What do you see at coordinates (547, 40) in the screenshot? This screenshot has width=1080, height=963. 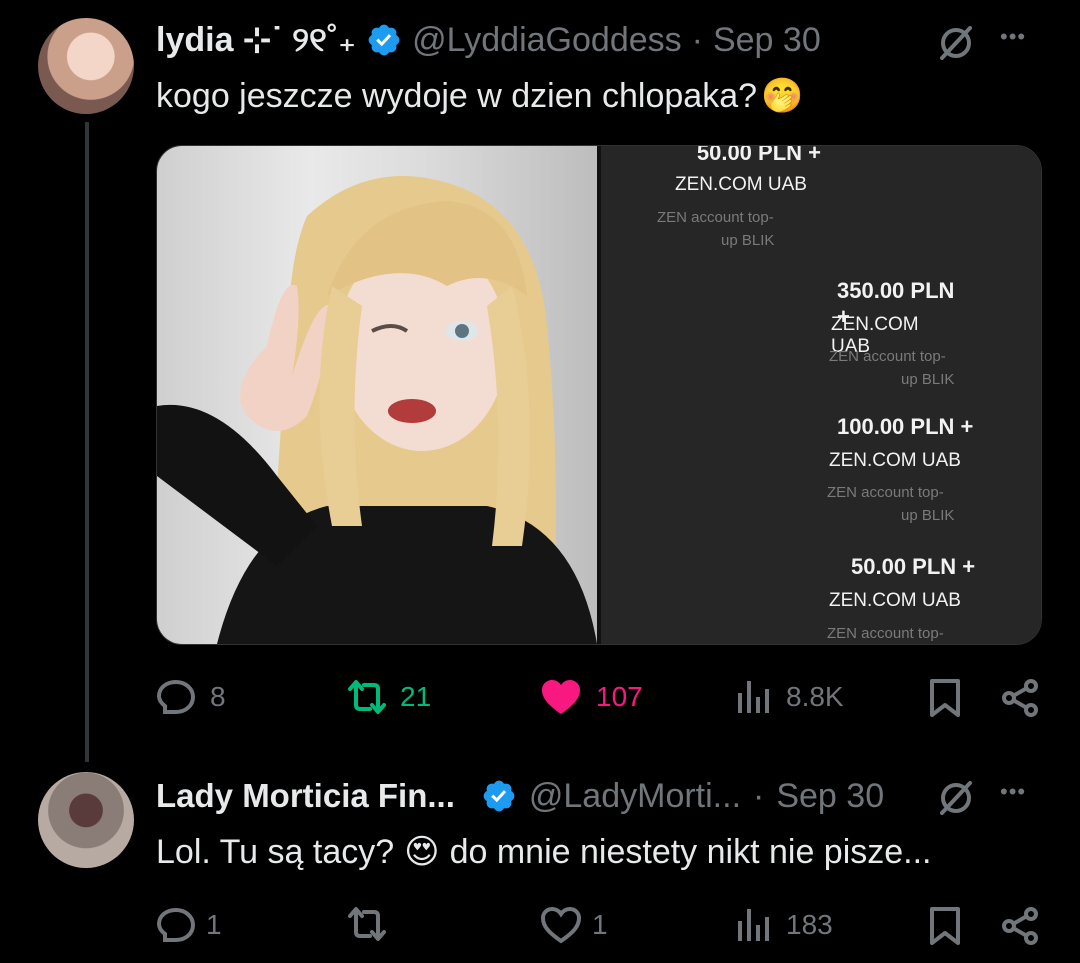 I see `handle: @LyddiaGoddess` at bounding box center [547, 40].